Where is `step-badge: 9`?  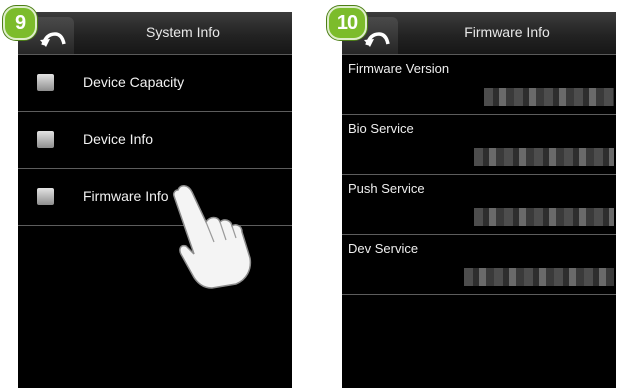
step-badge: 9 is located at coordinates (20, 23).